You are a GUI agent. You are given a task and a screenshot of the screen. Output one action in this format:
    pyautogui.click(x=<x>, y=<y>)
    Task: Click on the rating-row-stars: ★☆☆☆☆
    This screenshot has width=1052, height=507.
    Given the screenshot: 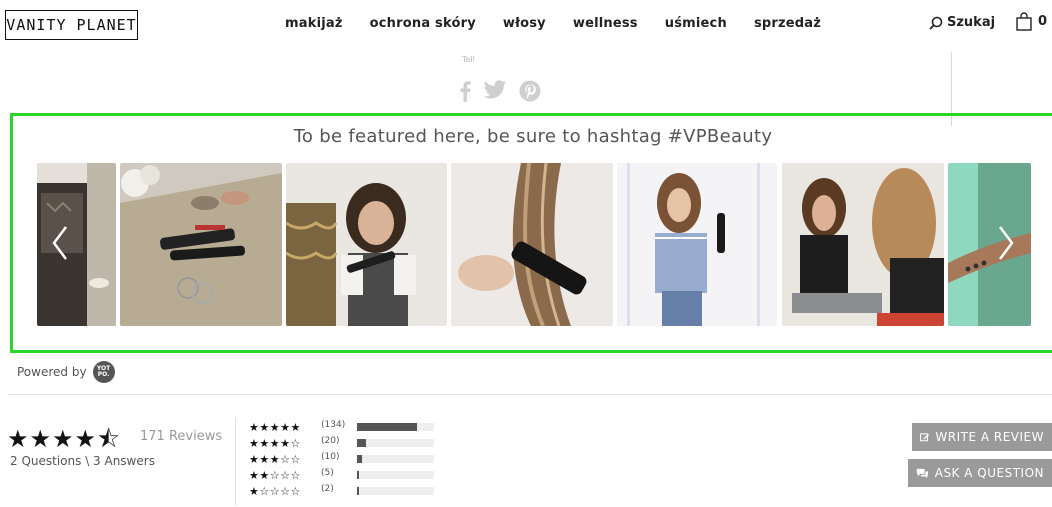 What is the action you would take?
    pyautogui.click(x=275, y=491)
    